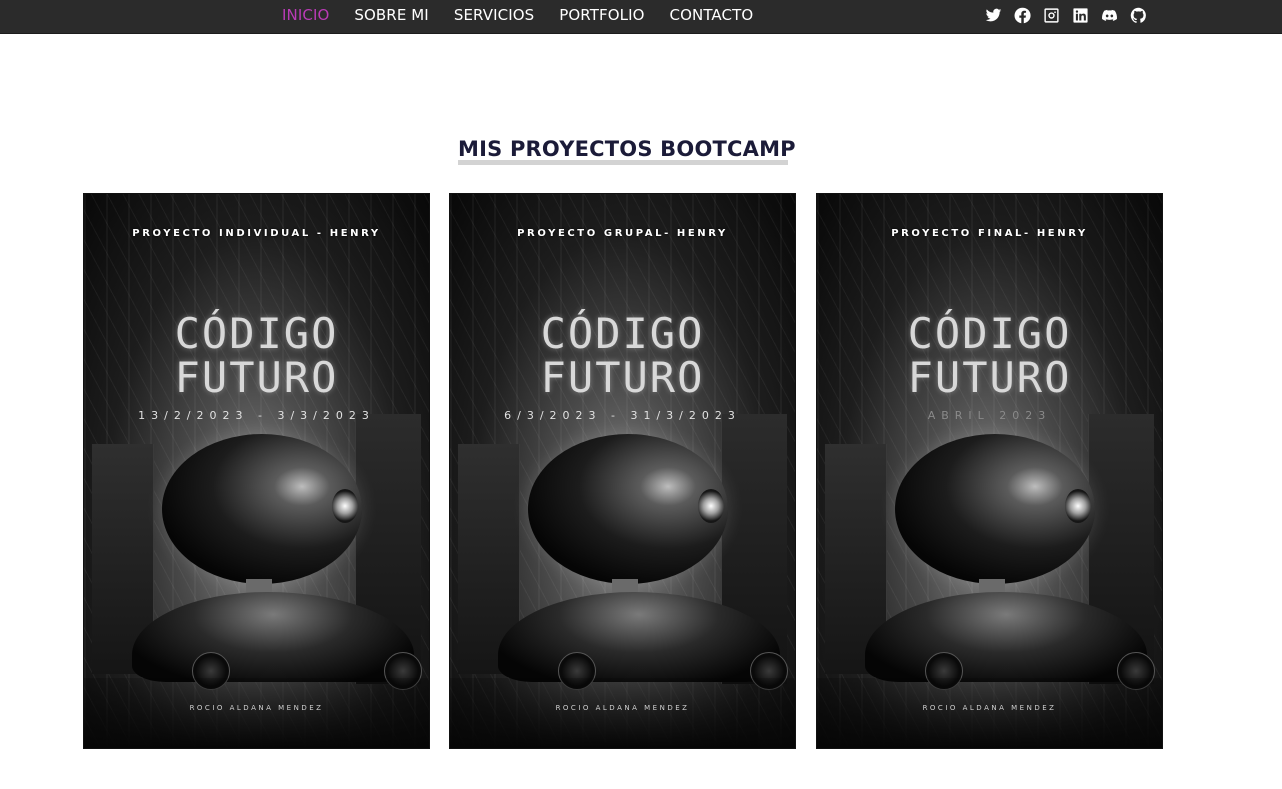 The width and height of the screenshot is (1282, 789). I want to click on section-title: MIS PROYECTOS BOOTCAMP, so click(627, 149).